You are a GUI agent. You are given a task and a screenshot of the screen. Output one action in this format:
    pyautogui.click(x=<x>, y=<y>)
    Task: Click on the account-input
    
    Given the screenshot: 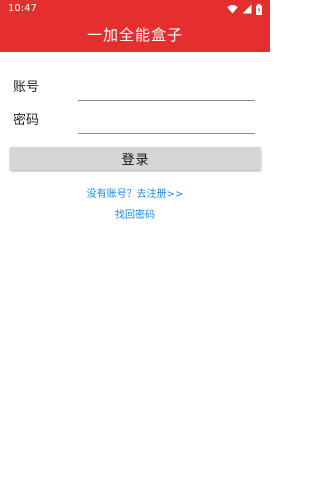 What is the action you would take?
    pyautogui.click(x=166, y=89)
    